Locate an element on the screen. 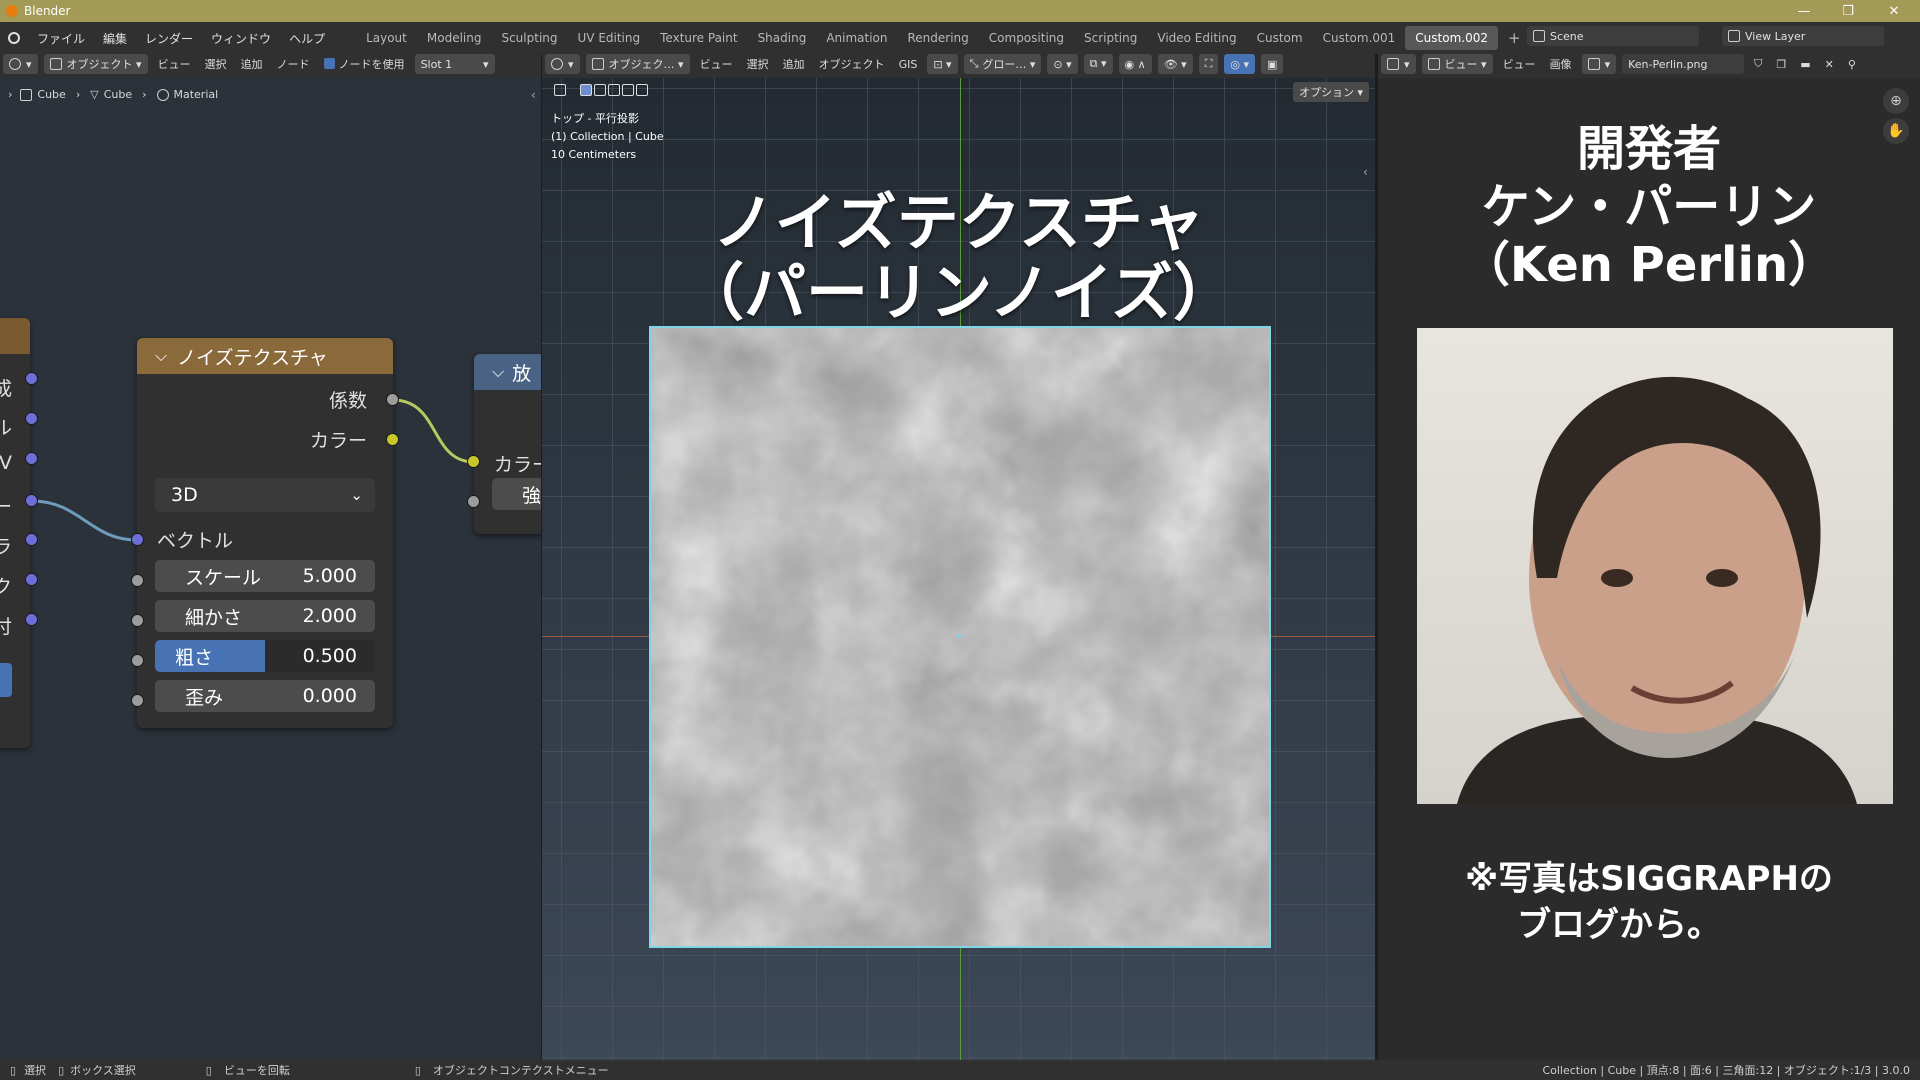 The height and width of the screenshot is (1080, 1920). tab-scripting: Scripting is located at coordinates (1110, 38).